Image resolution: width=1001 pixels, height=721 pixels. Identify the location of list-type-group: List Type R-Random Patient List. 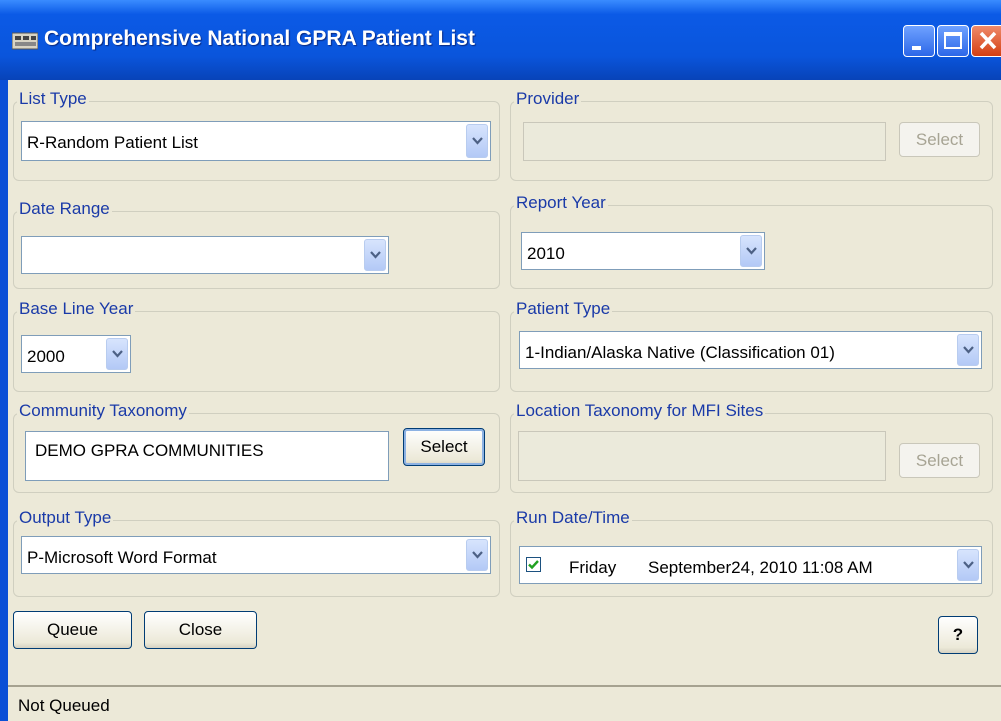
(256, 135).